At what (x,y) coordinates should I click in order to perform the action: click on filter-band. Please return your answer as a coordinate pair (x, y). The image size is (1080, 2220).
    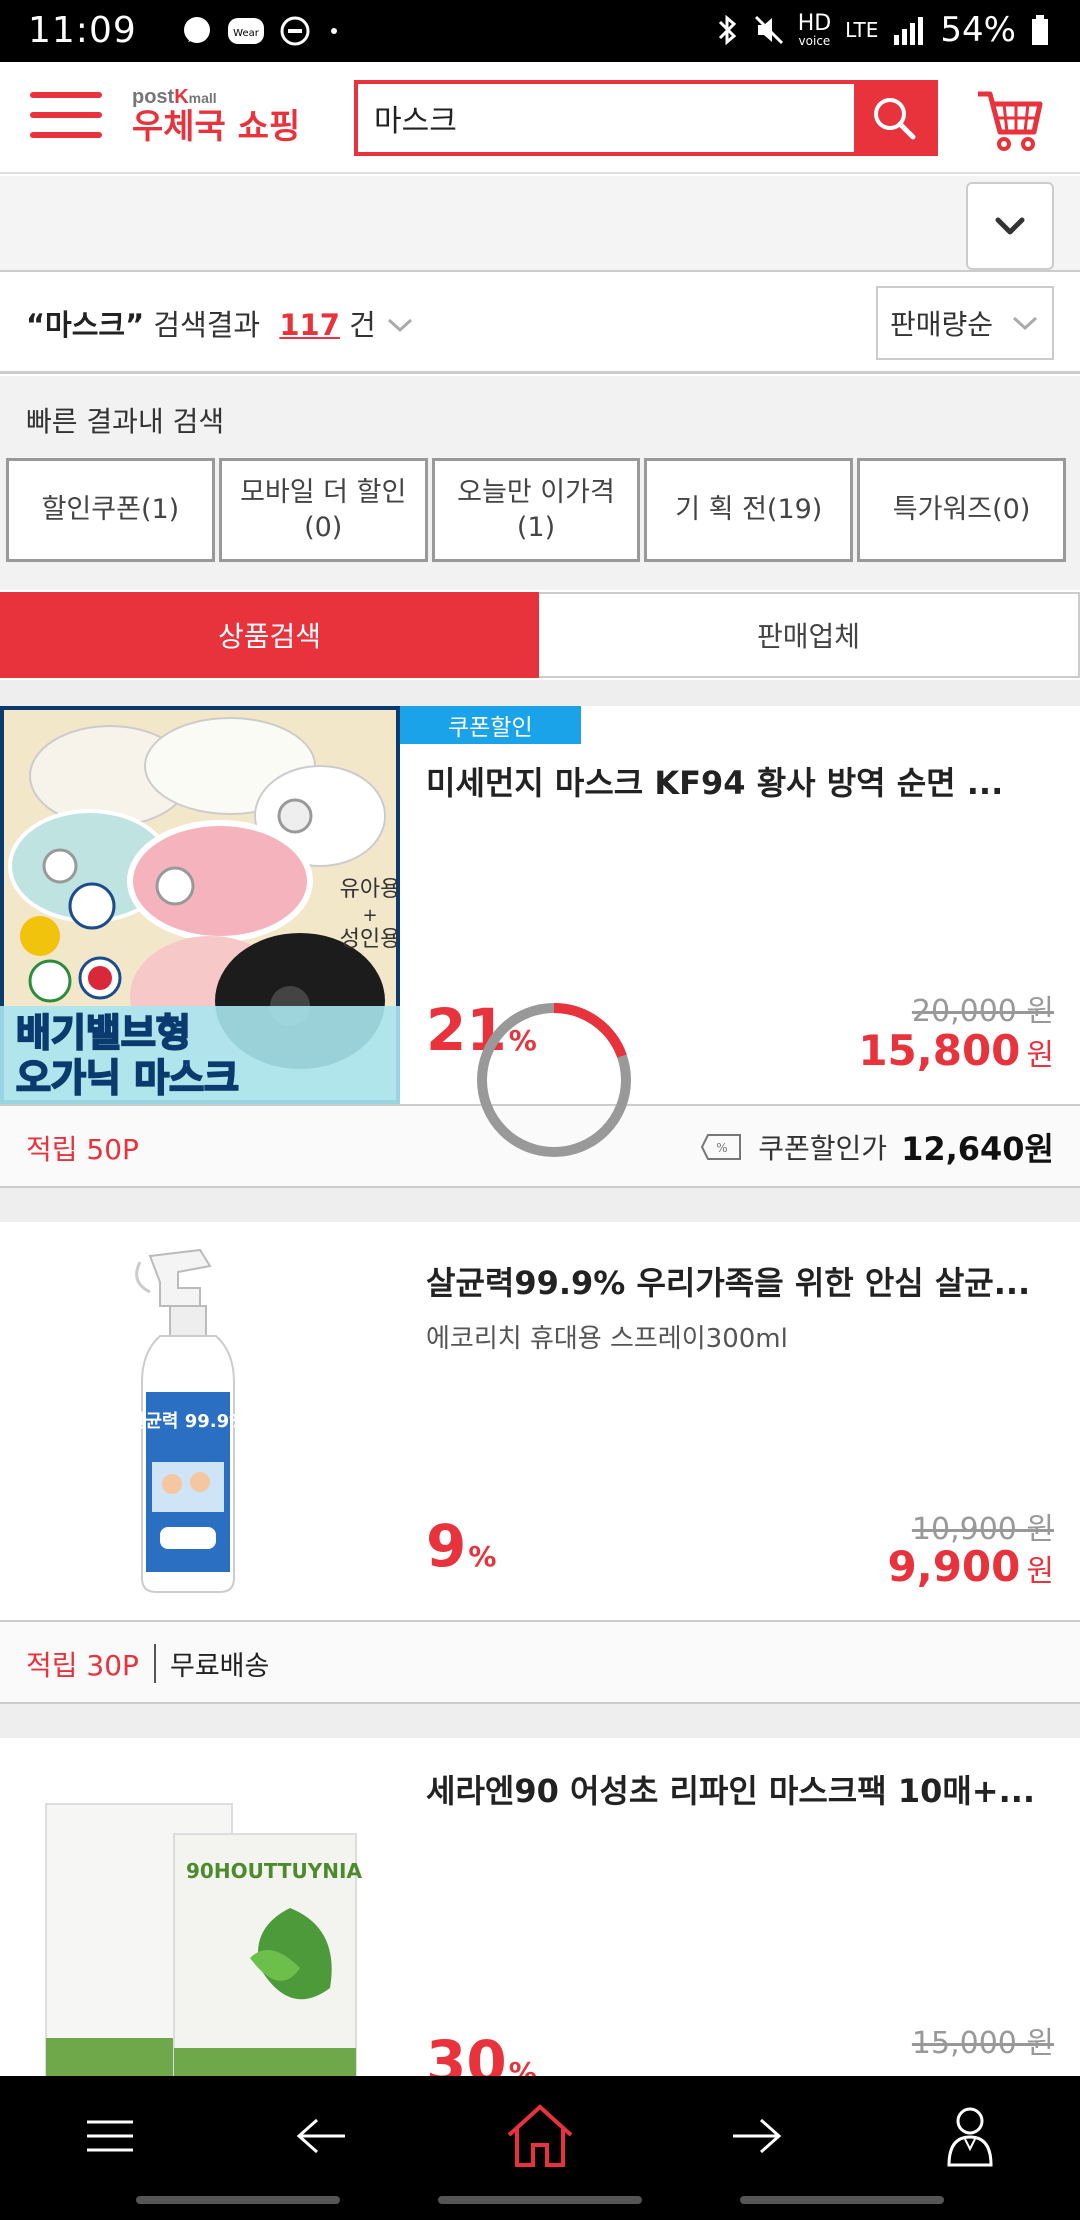
    Looking at the image, I should click on (540, 224).